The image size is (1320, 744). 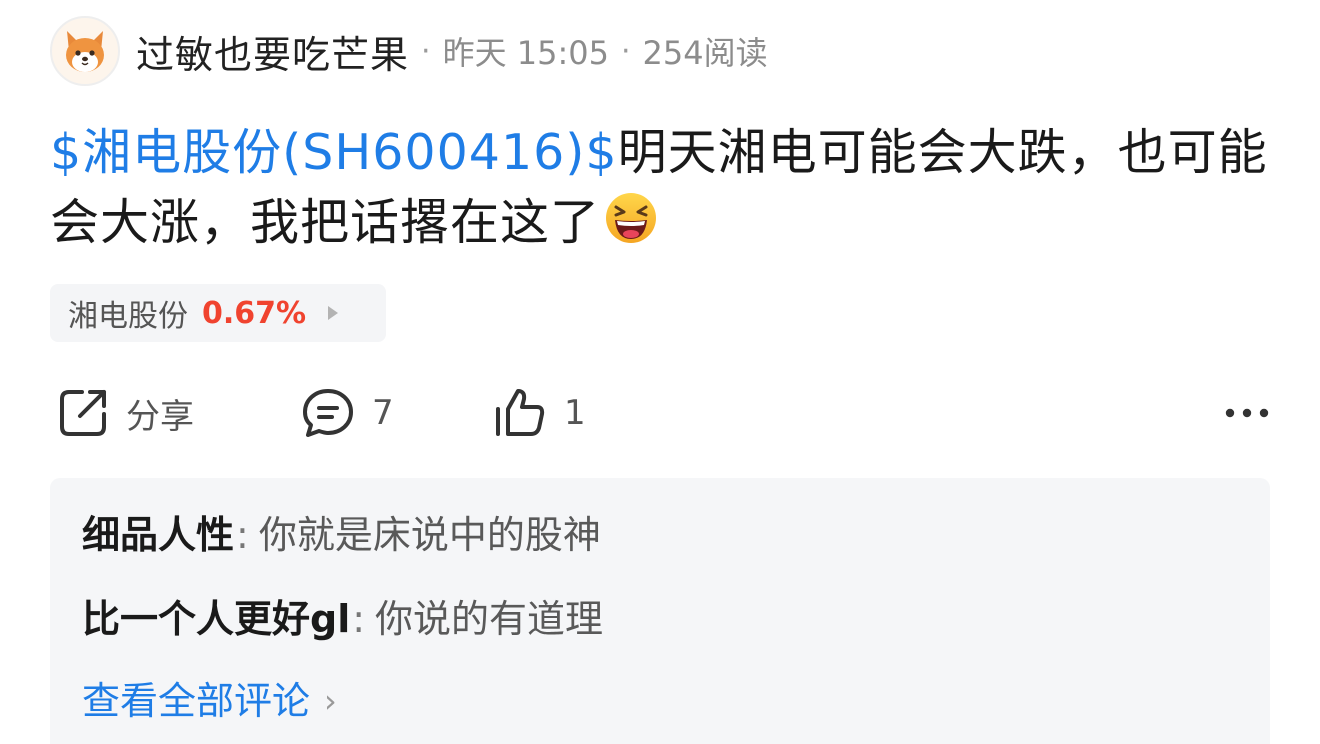 I want to click on post-header: 过敏也要吃芒果 · 昨天 15:05 · 254阅读, so click(x=409, y=51).